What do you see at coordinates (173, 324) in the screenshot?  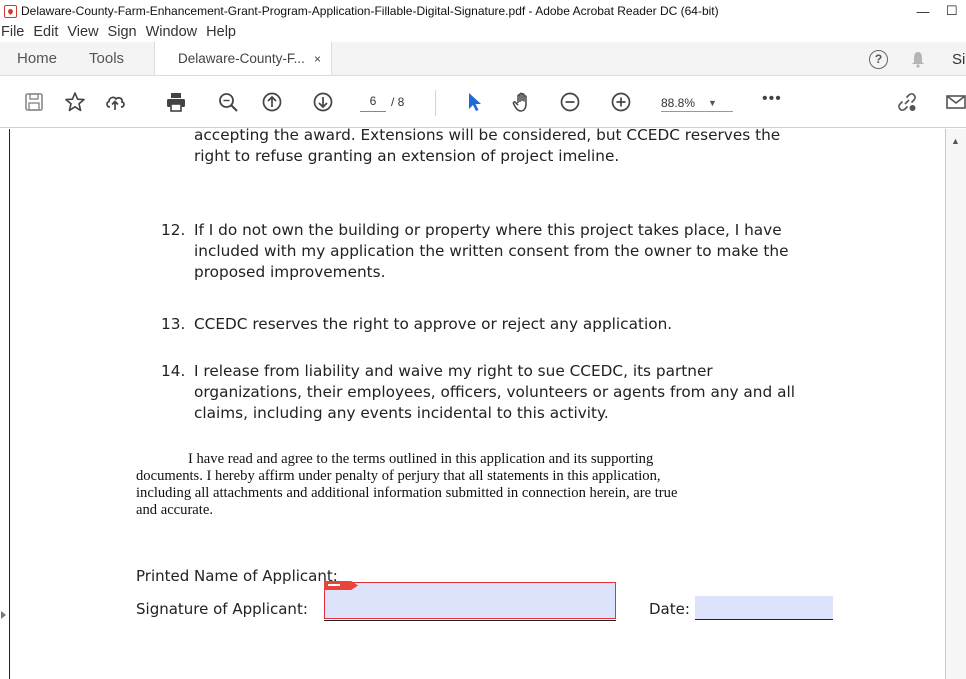 I see `item-number: 13.` at bounding box center [173, 324].